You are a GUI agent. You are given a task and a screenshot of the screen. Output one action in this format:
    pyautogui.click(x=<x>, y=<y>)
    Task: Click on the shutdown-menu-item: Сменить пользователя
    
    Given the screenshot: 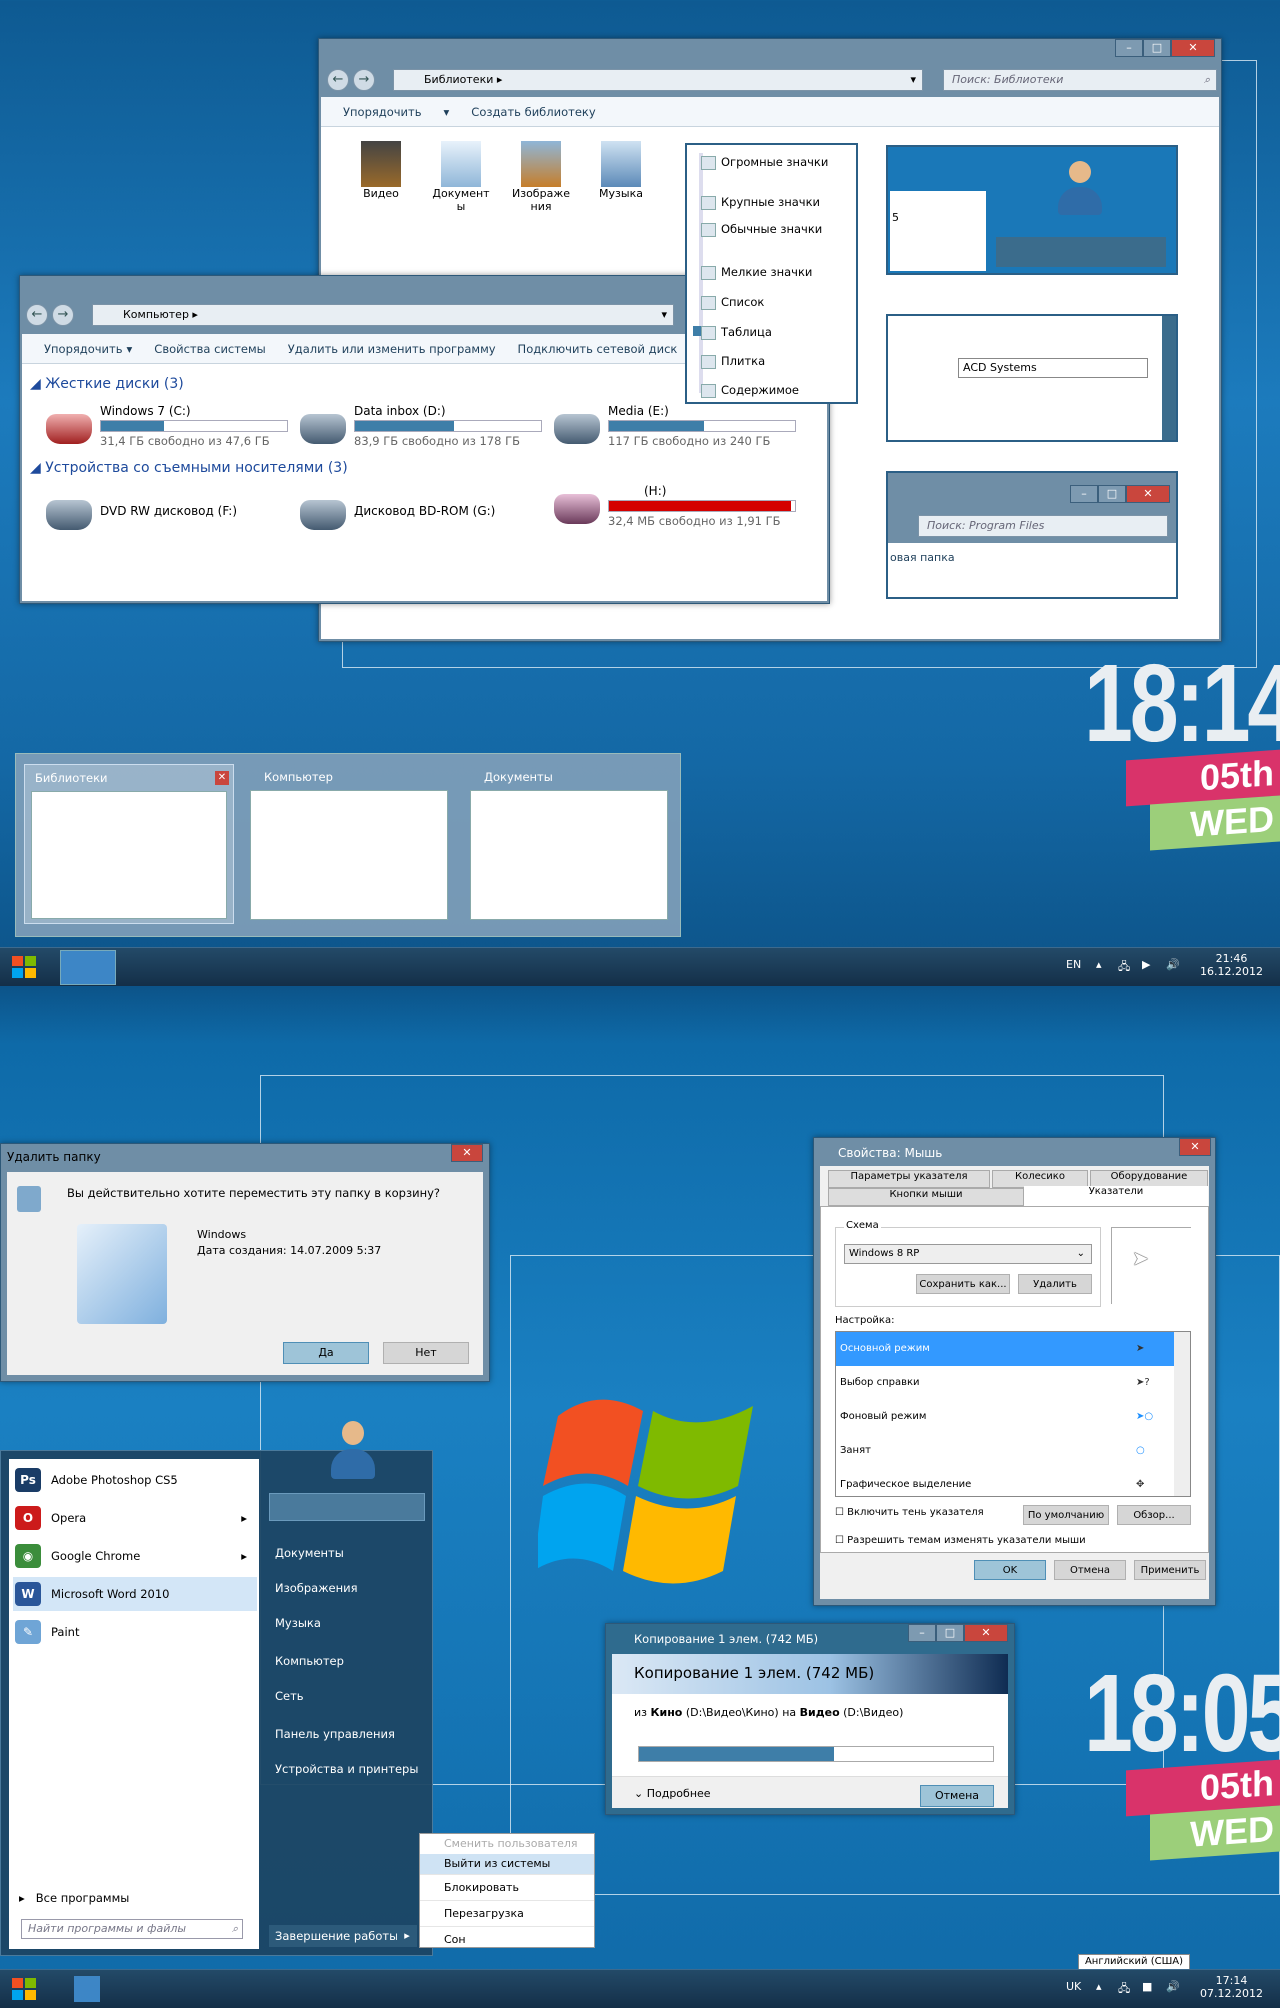 What is the action you would take?
    pyautogui.click(x=507, y=1844)
    